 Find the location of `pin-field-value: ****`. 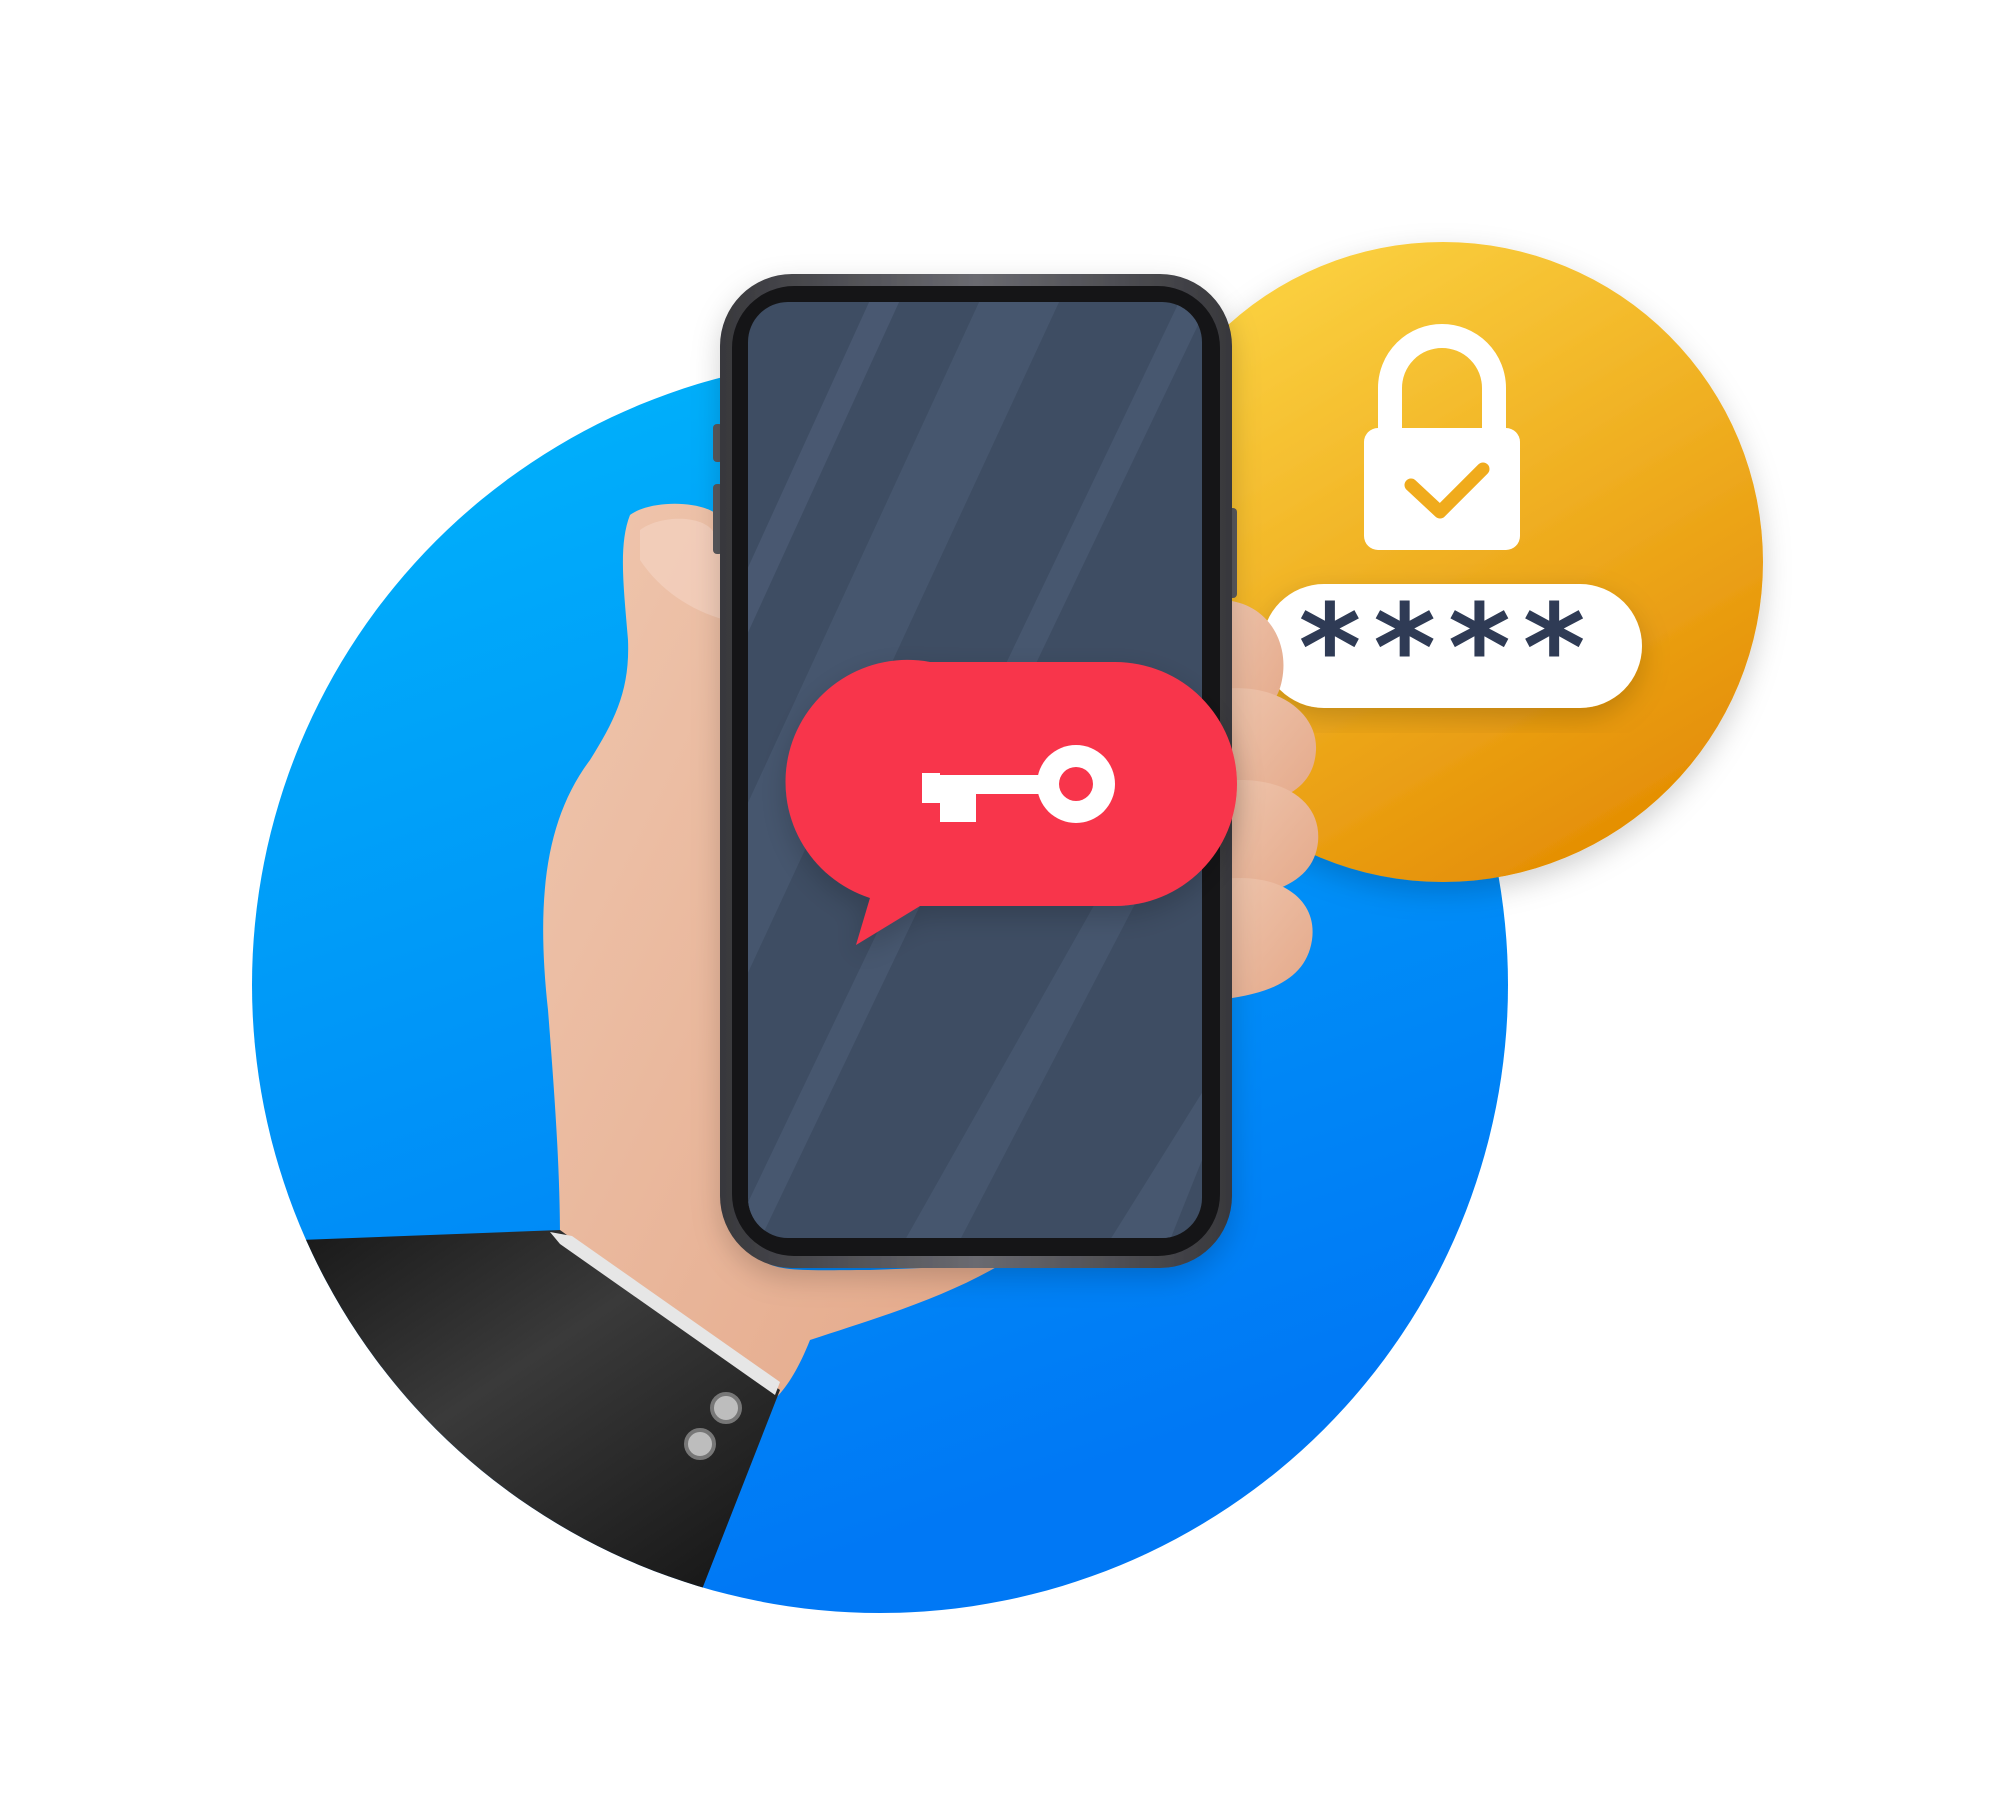

pin-field-value: **** is located at coordinates (1447, 649).